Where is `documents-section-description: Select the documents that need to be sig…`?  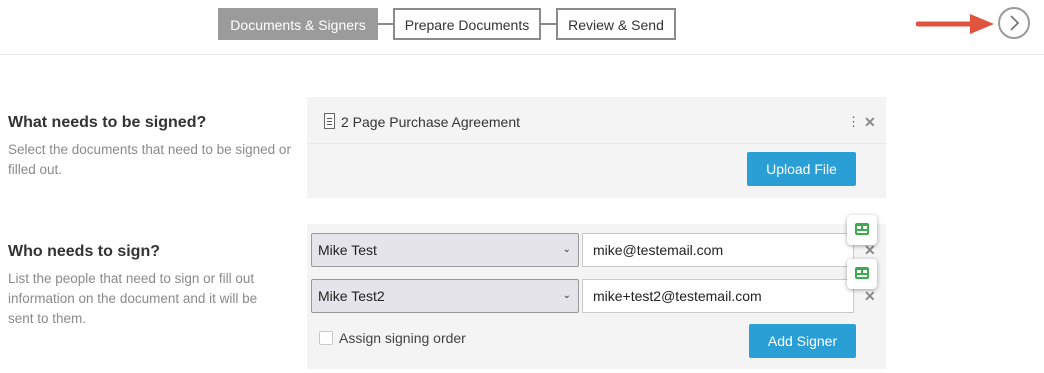 documents-section-description: Select the documents that need to be sig… is located at coordinates (149, 159).